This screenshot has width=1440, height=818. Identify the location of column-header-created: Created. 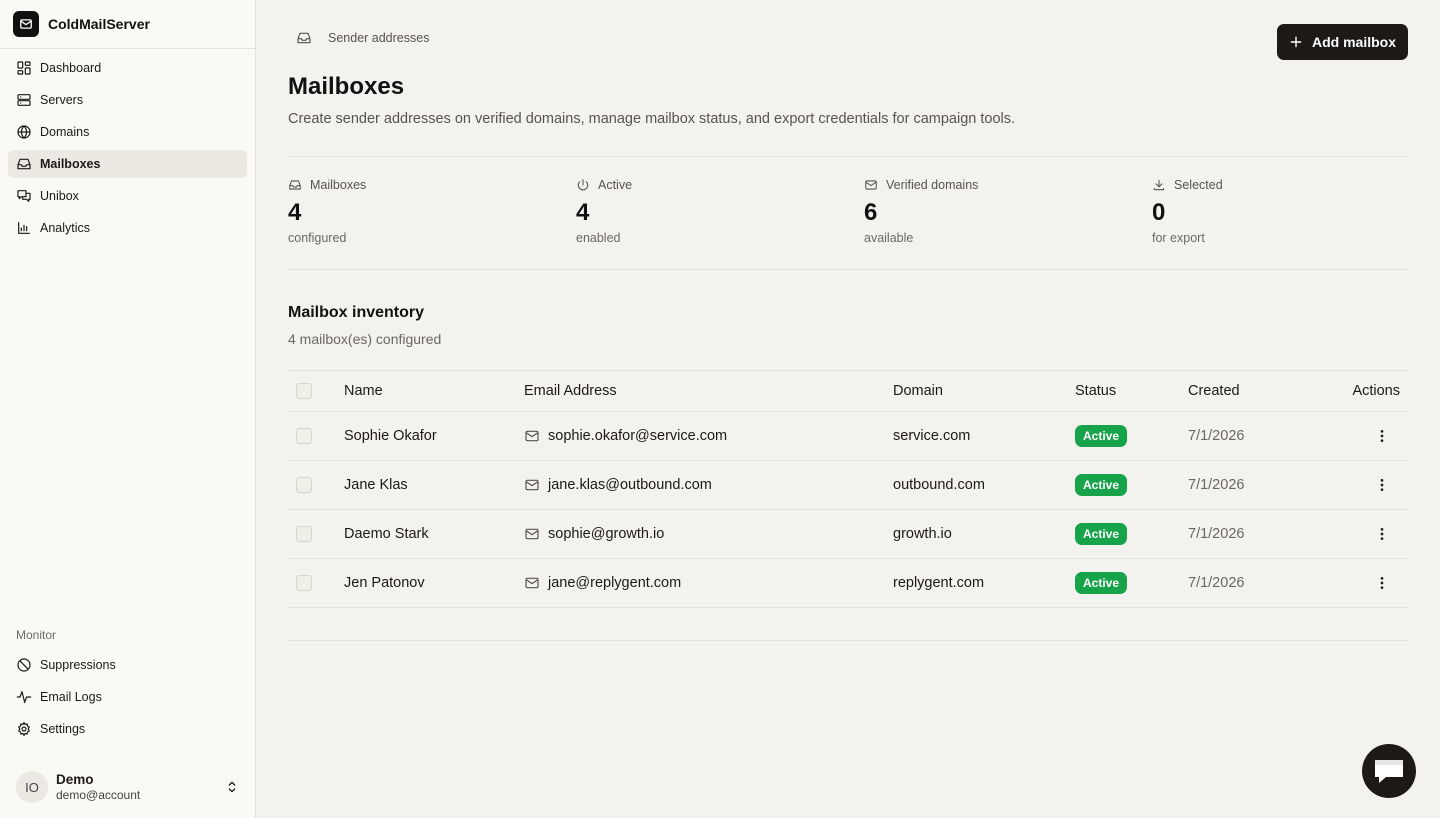
(1214, 391).